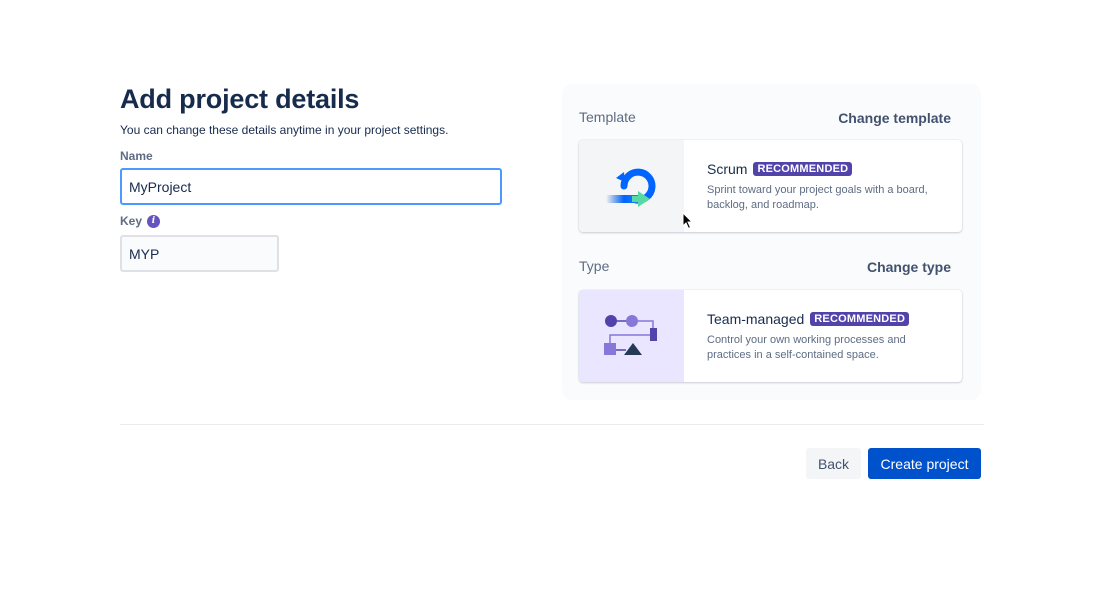 This screenshot has height=600, width=1107. Describe the element at coordinates (160, 186) in the screenshot. I see `name-input-value: MyProject` at that location.